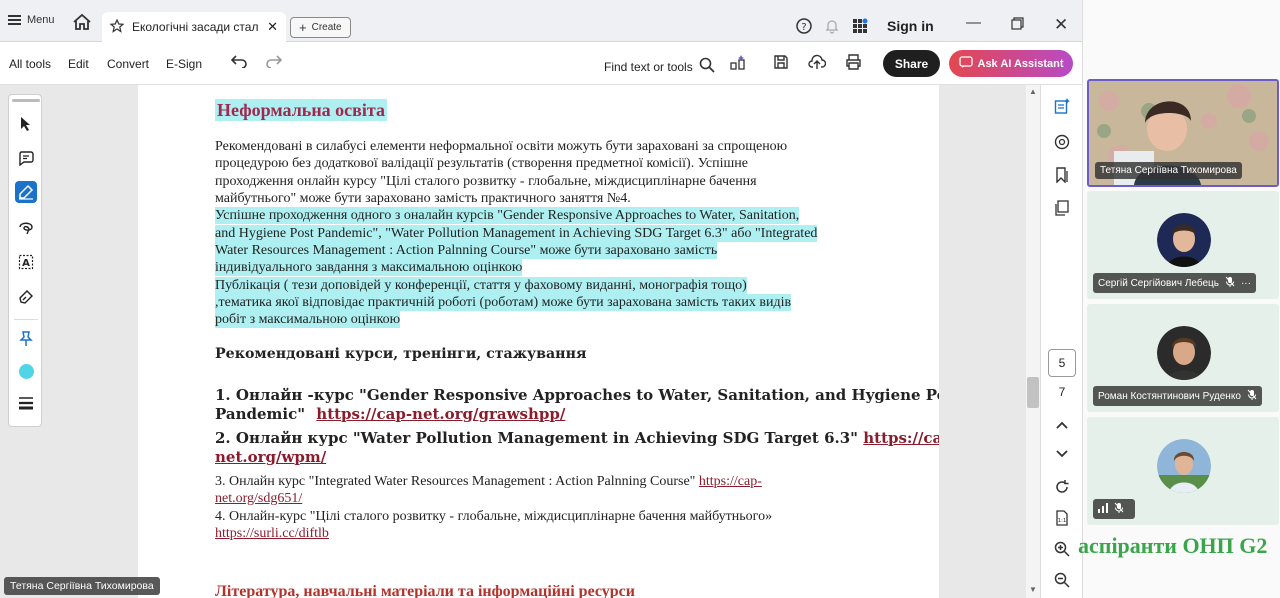 The width and height of the screenshot is (1280, 598). What do you see at coordinates (911, 63) in the screenshot?
I see `share-button: Share` at bounding box center [911, 63].